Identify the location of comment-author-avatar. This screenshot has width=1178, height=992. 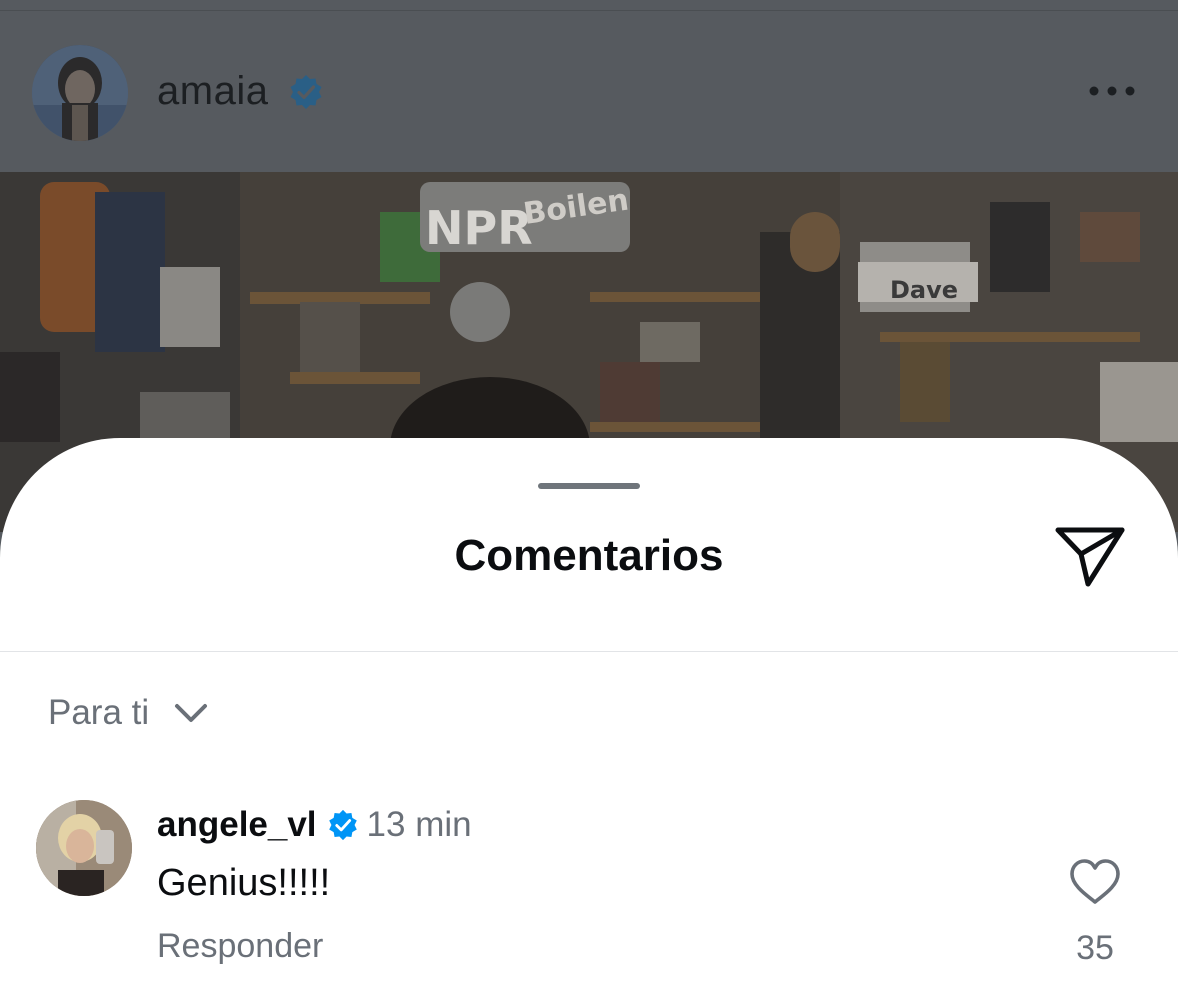
(84, 848).